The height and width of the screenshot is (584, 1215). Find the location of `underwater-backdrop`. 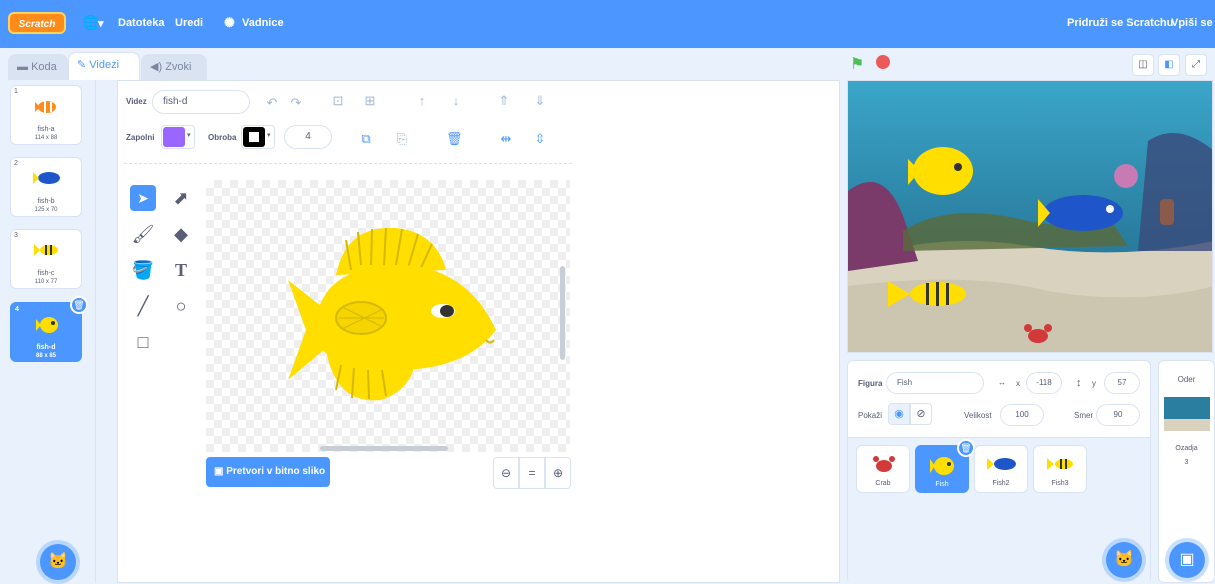

underwater-backdrop is located at coordinates (1030, 216).